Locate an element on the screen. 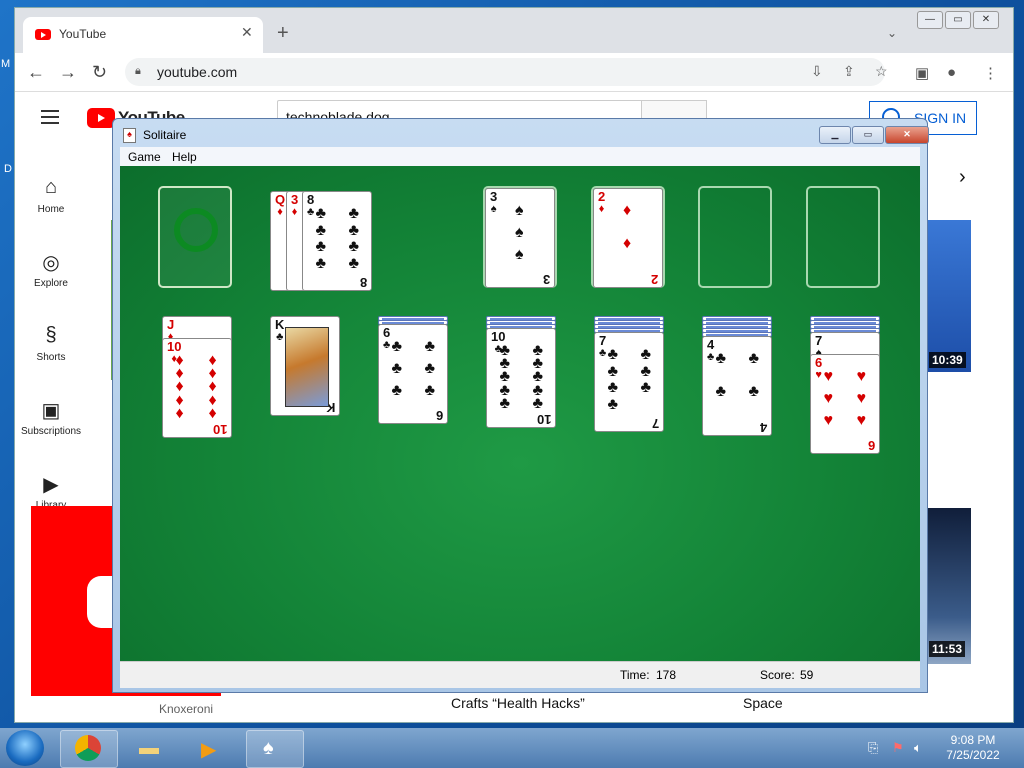  maximize-button: ▭ is located at coordinates (868, 135).